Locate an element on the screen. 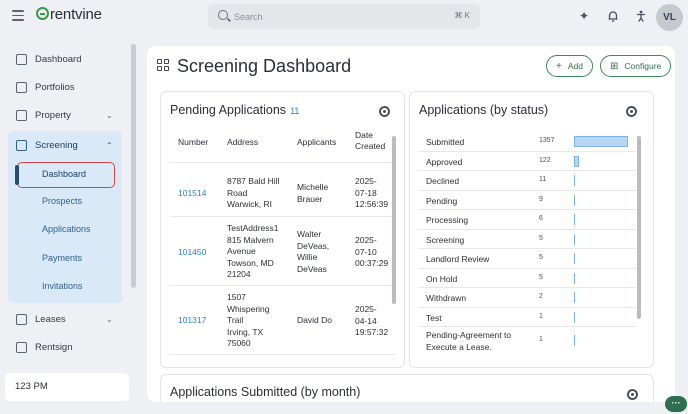  sidebar-scrollbar is located at coordinates (133, 166).